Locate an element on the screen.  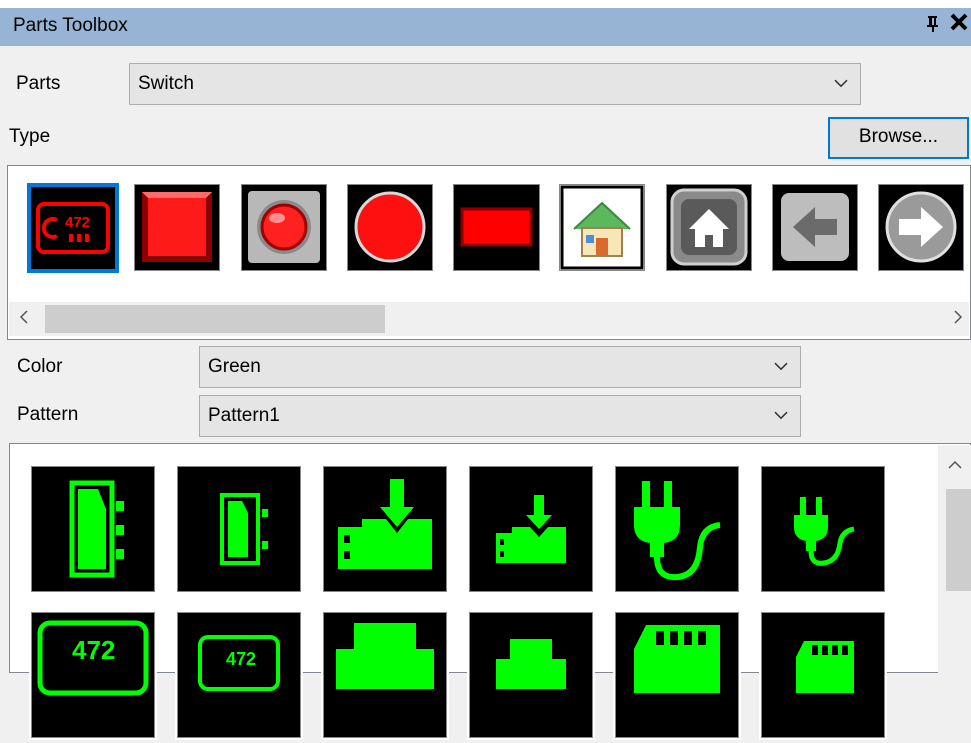
printer-small-icon is located at coordinates (531, 675).